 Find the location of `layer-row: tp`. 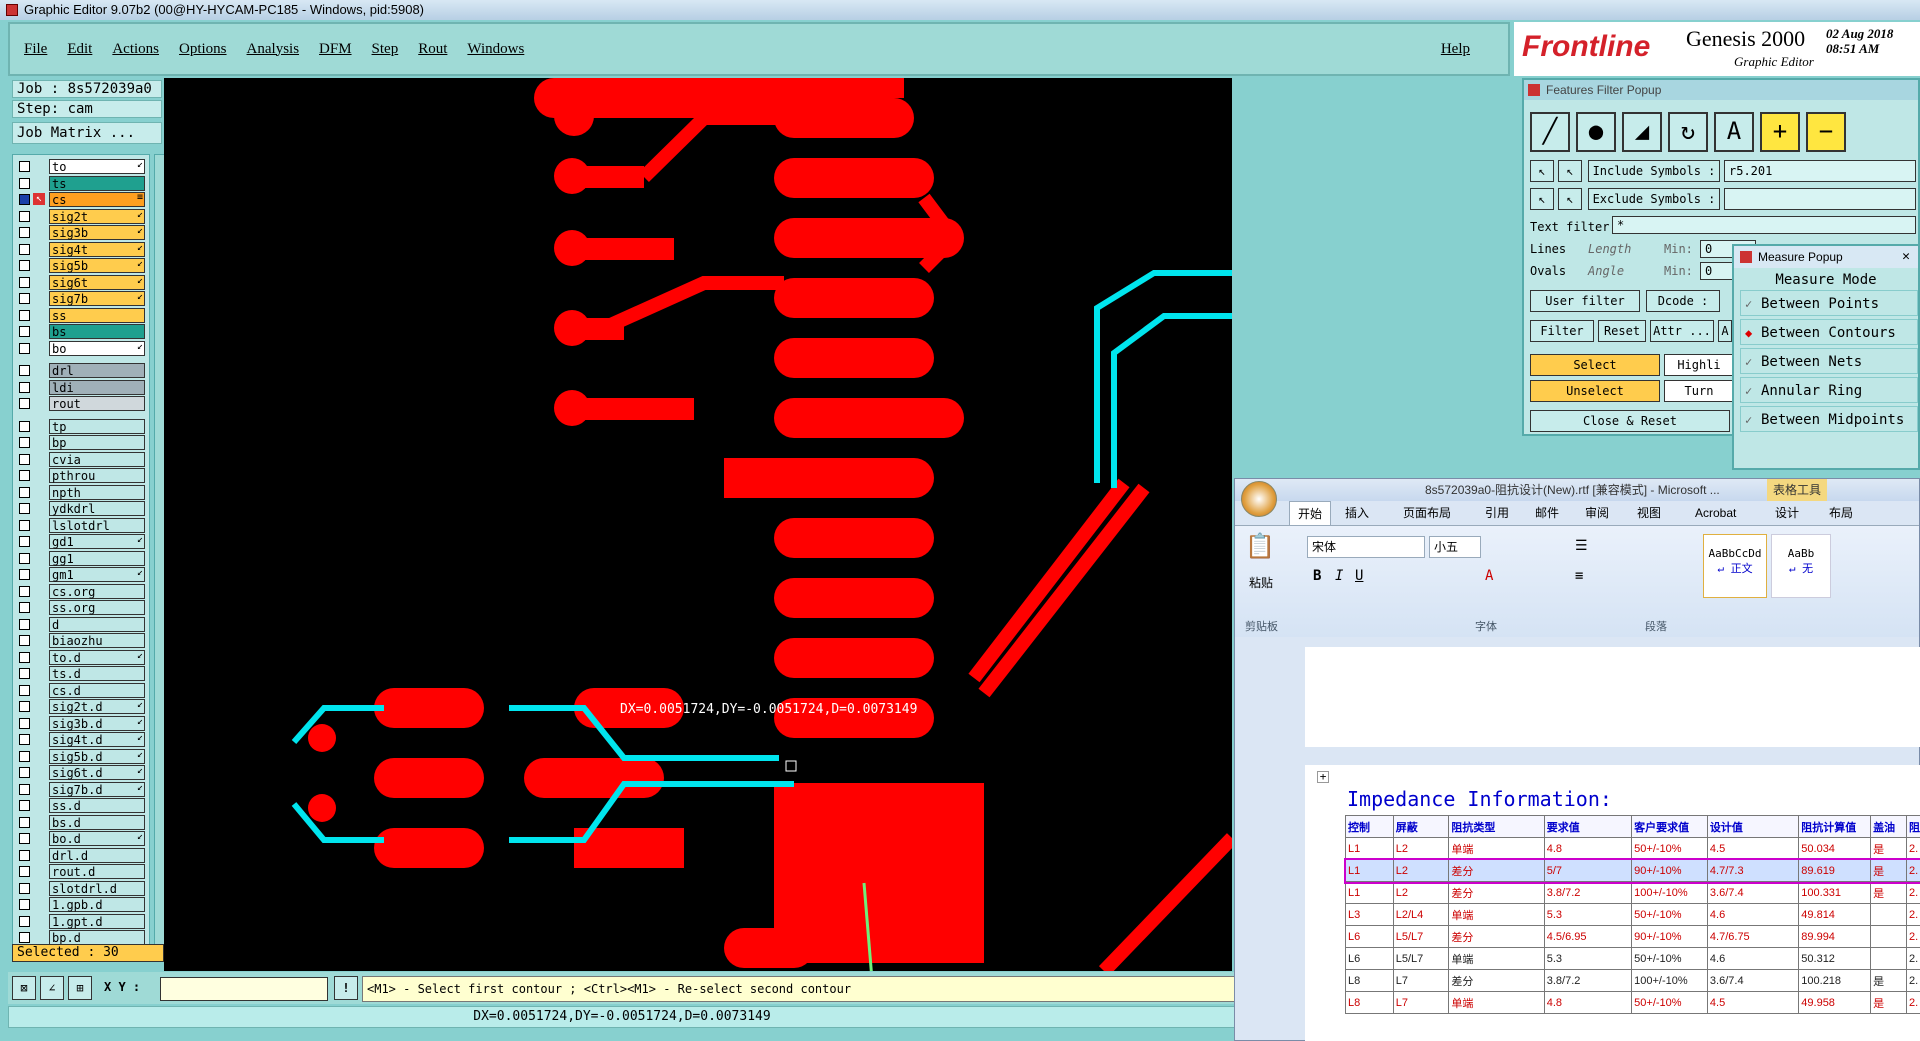

layer-row: tp is located at coordinates (81, 426).